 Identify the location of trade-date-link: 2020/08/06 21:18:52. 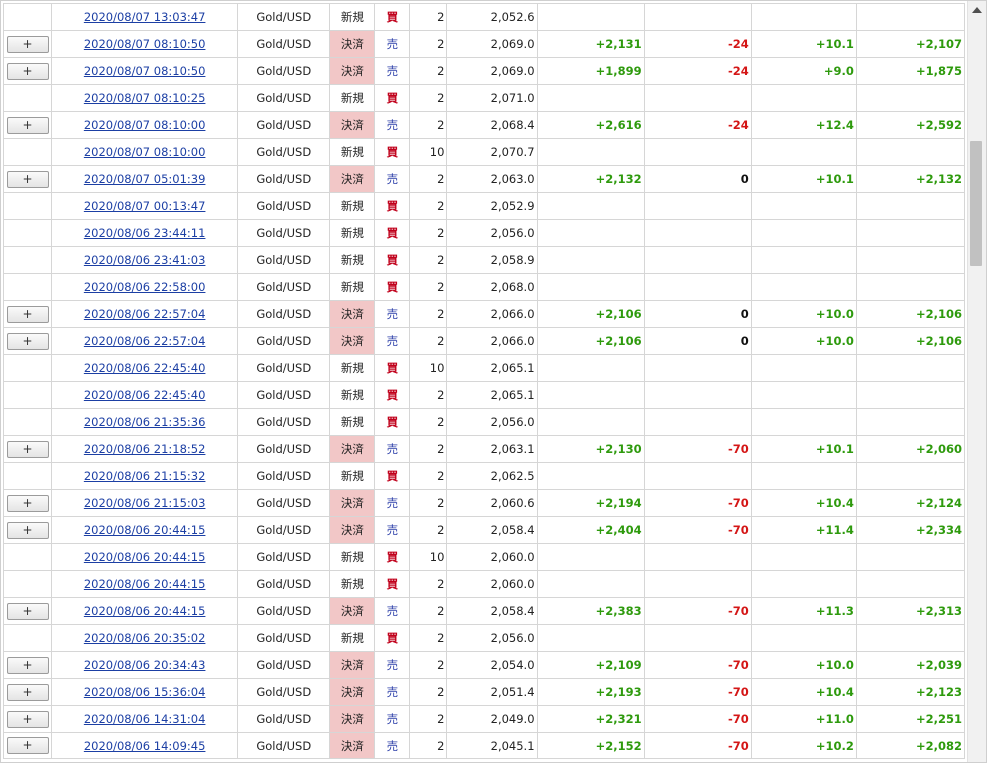
(145, 449).